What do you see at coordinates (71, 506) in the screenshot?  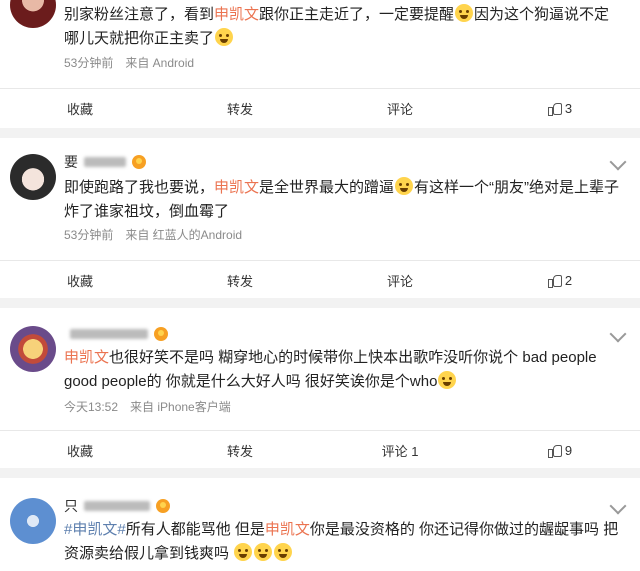 I see `user-name: 只` at bounding box center [71, 506].